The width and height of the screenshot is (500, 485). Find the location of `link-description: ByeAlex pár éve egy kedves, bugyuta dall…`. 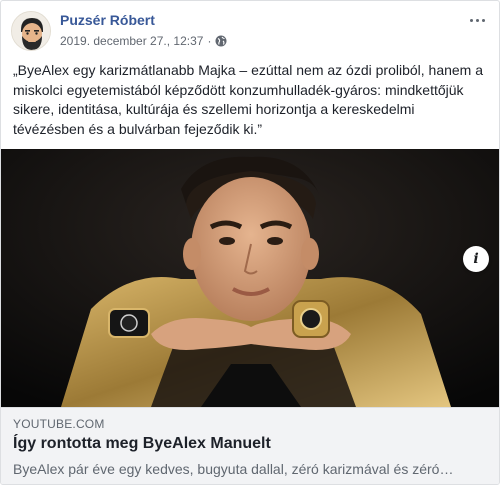

link-description: ByeAlex pár éve egy kedves, bugyuta dall… is located at coordinates (233, 469).